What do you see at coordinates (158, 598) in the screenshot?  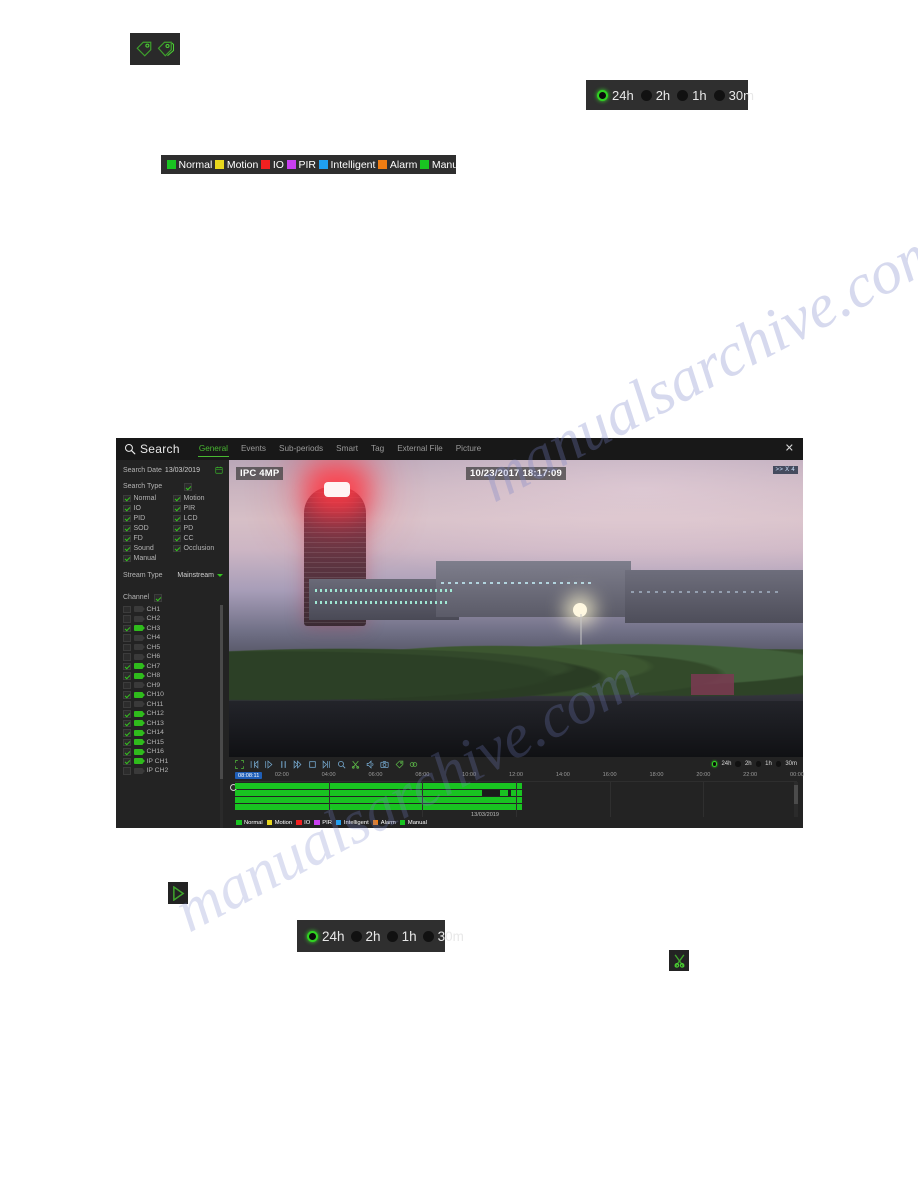 I see `channel-select-all-checkbox` at bounding box center [158, 598].